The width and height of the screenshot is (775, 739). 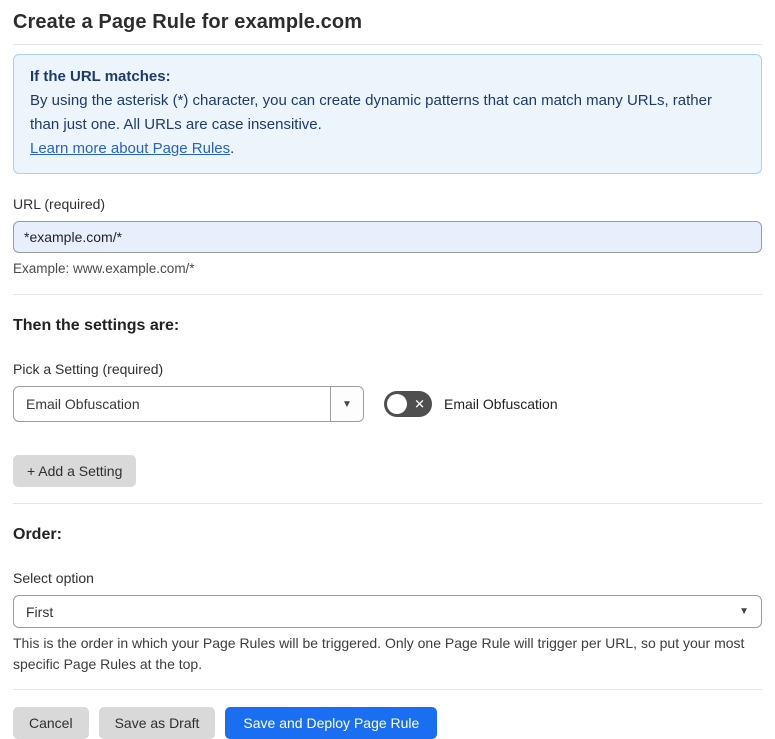 What do you see at coordinates (232, 148) in the screenshot?
I see `link-suffix: .` at bounding box center [232, 148].